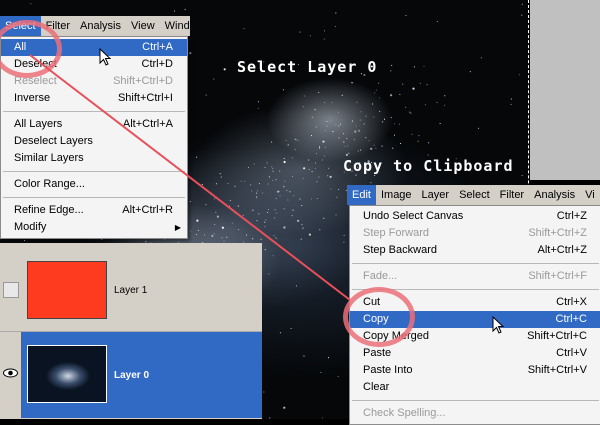 The width and height of the screenshot is (600, 425). I want to click on menu-item-clear: Clear, so click(475, 387).